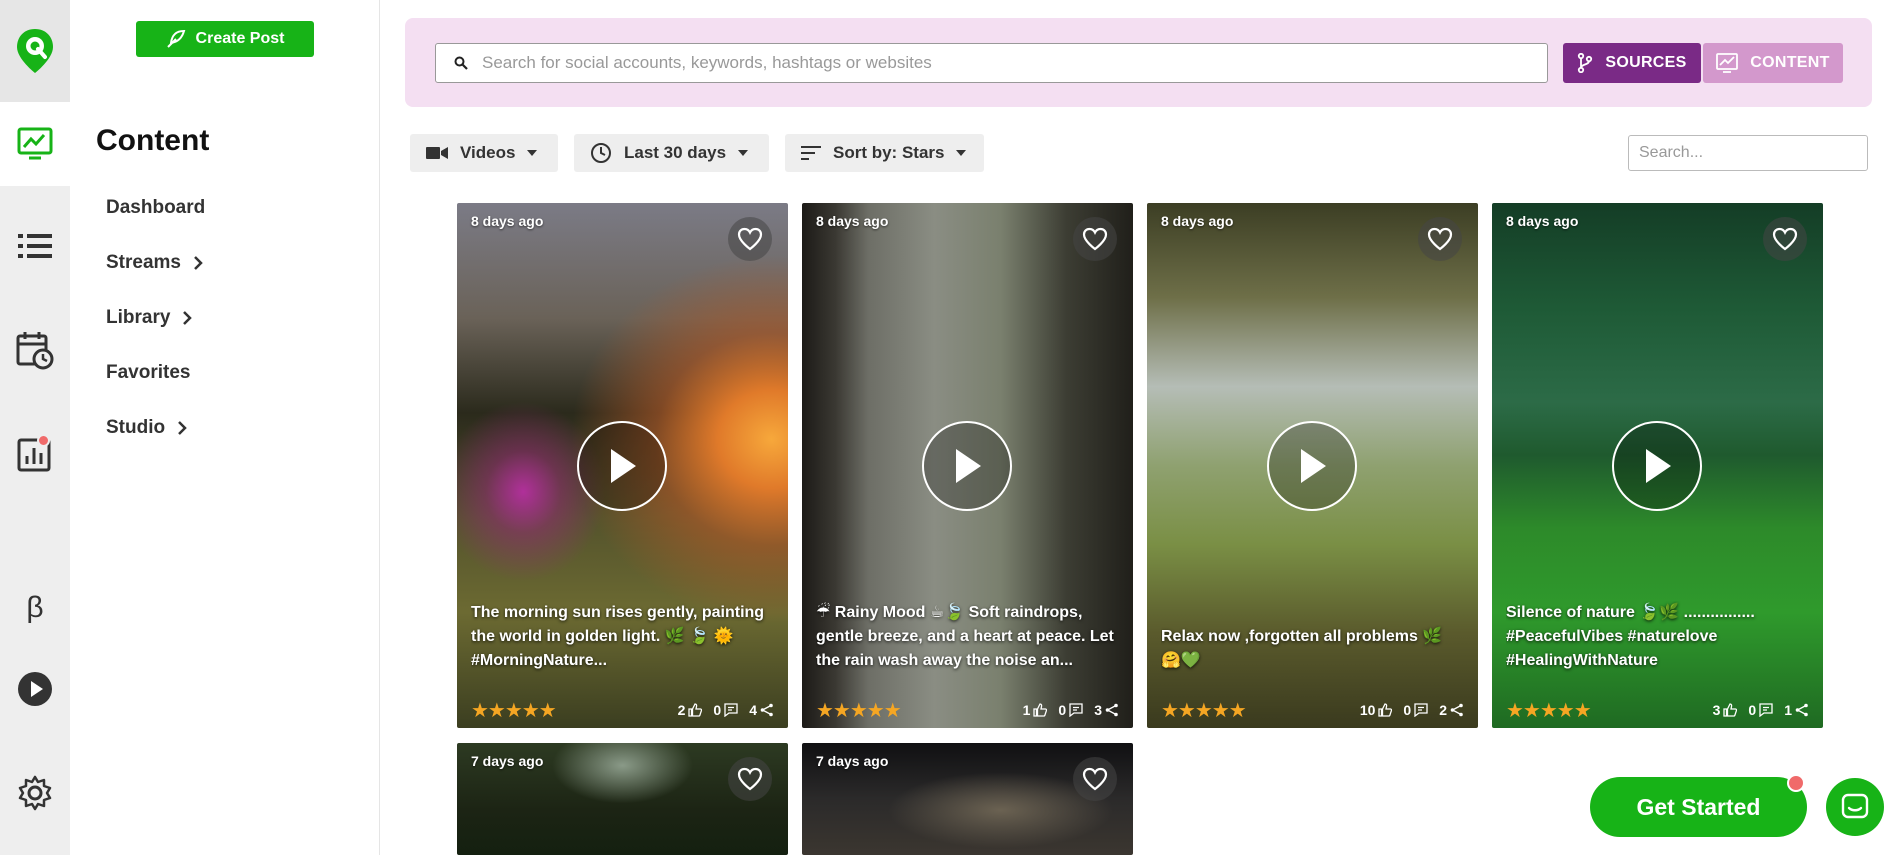  I want to click on icon-rail: β, so click(35, 427).